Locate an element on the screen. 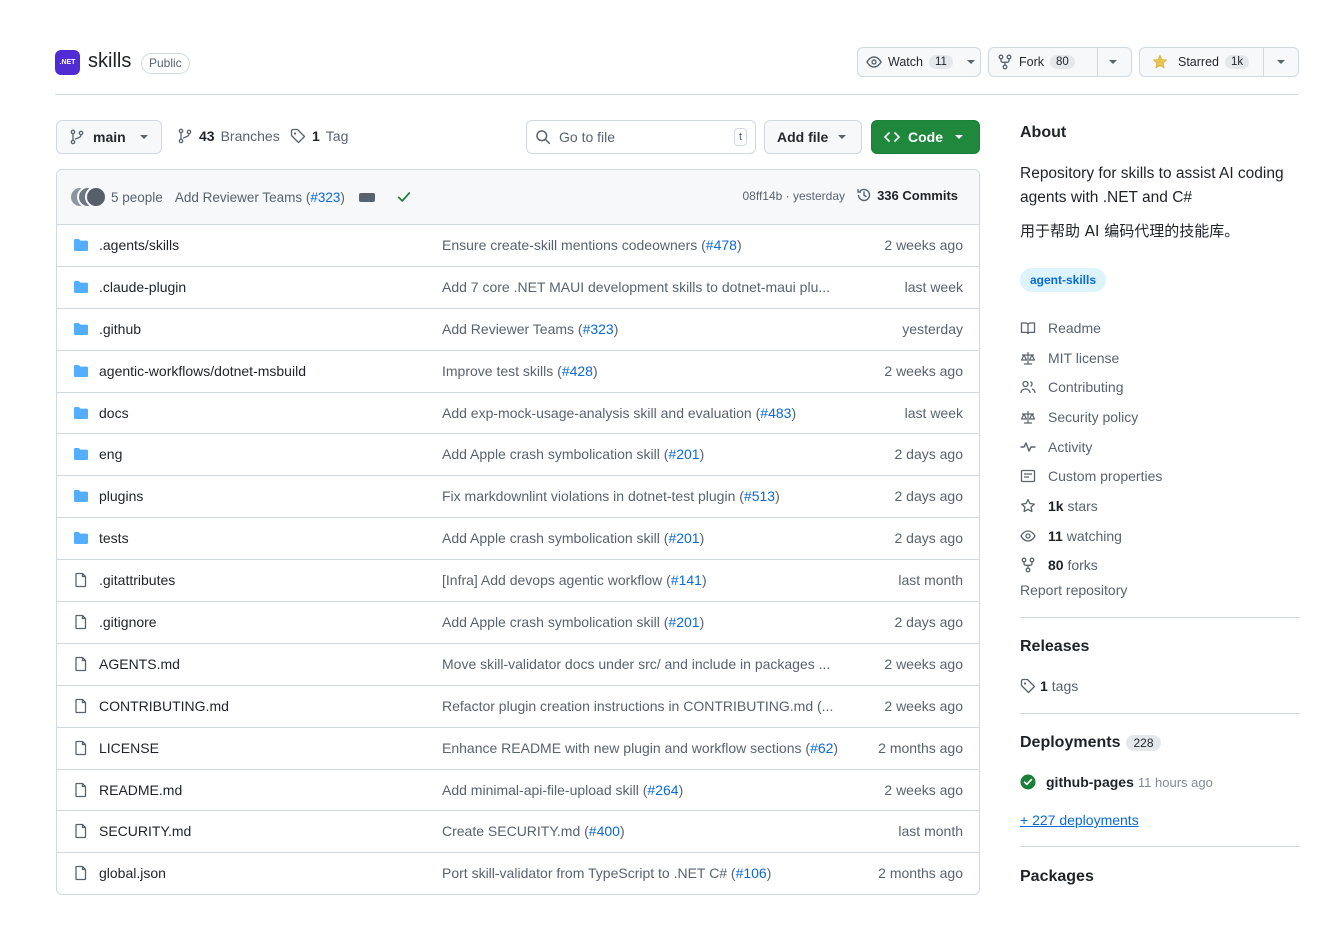 This screenshot has height=926, width=1318. file-commit-message: Add Reviewer Teams (#323) is located at coordinates (642, 329).